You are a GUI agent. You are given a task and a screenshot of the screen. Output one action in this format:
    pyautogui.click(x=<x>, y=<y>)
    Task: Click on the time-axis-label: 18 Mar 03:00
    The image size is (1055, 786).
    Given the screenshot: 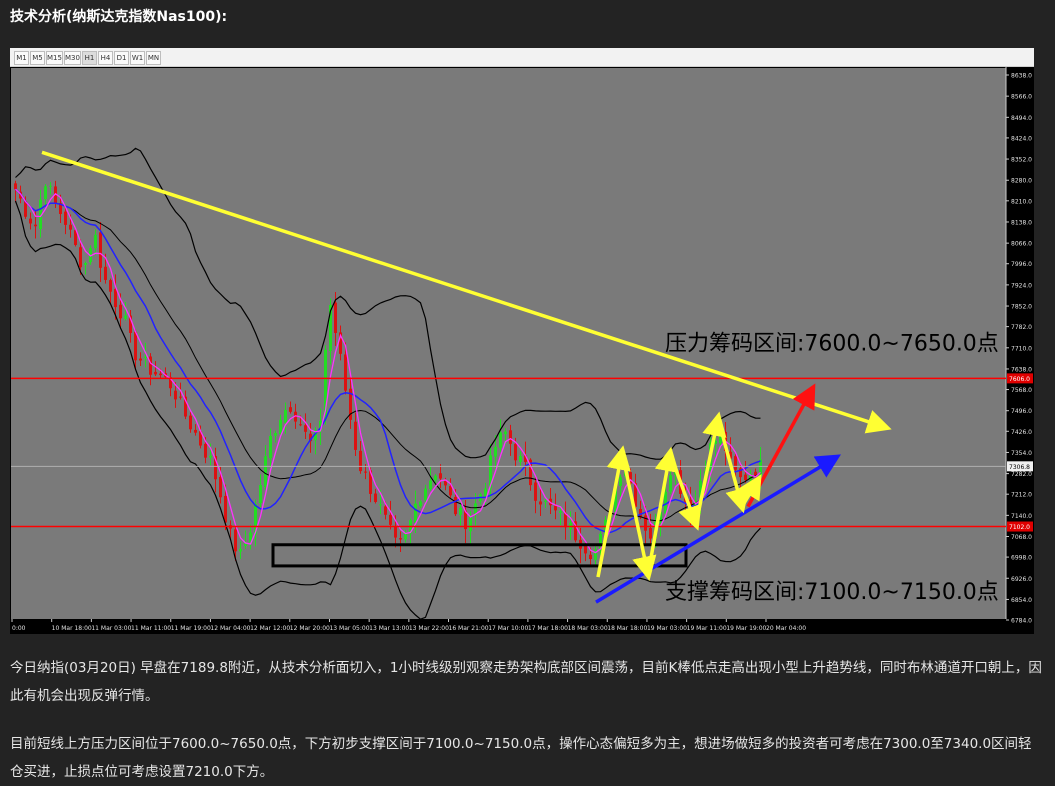 What is the action you would take?
    pyautogui.click(x=588, y=628)
    